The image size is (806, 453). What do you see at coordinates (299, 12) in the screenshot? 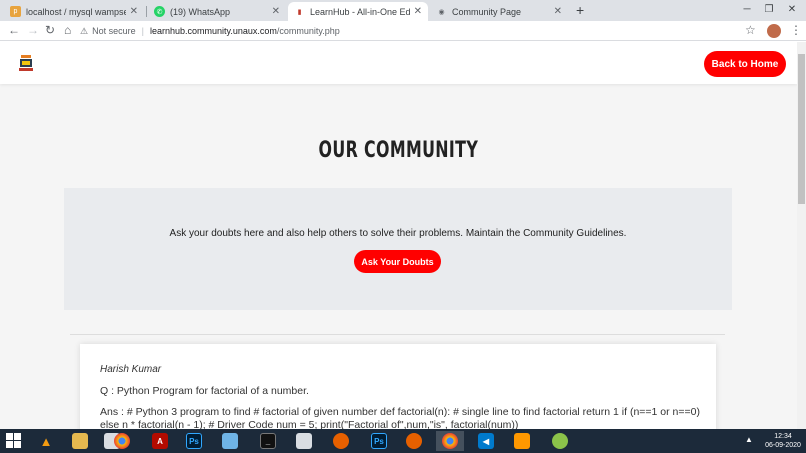
I see `learnhub-icon: ▮` at bounding box center [299, 12].